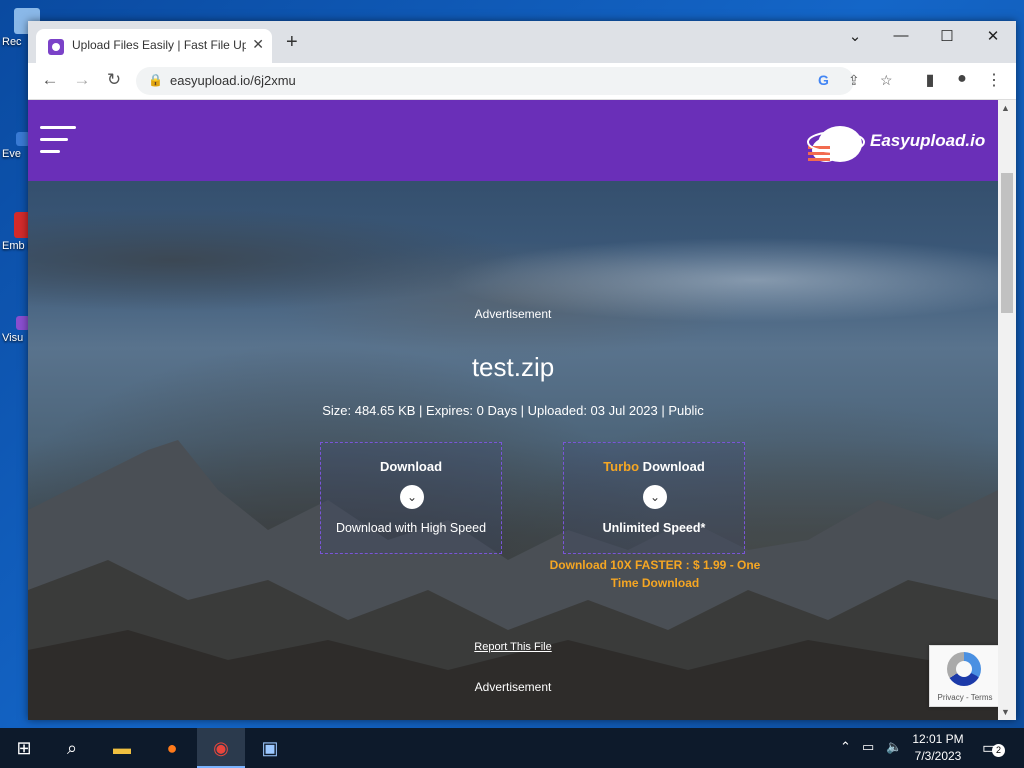 This screenshot has height=768, width=1024. I want to click on cloud-logo-icon, so click(836, 144).